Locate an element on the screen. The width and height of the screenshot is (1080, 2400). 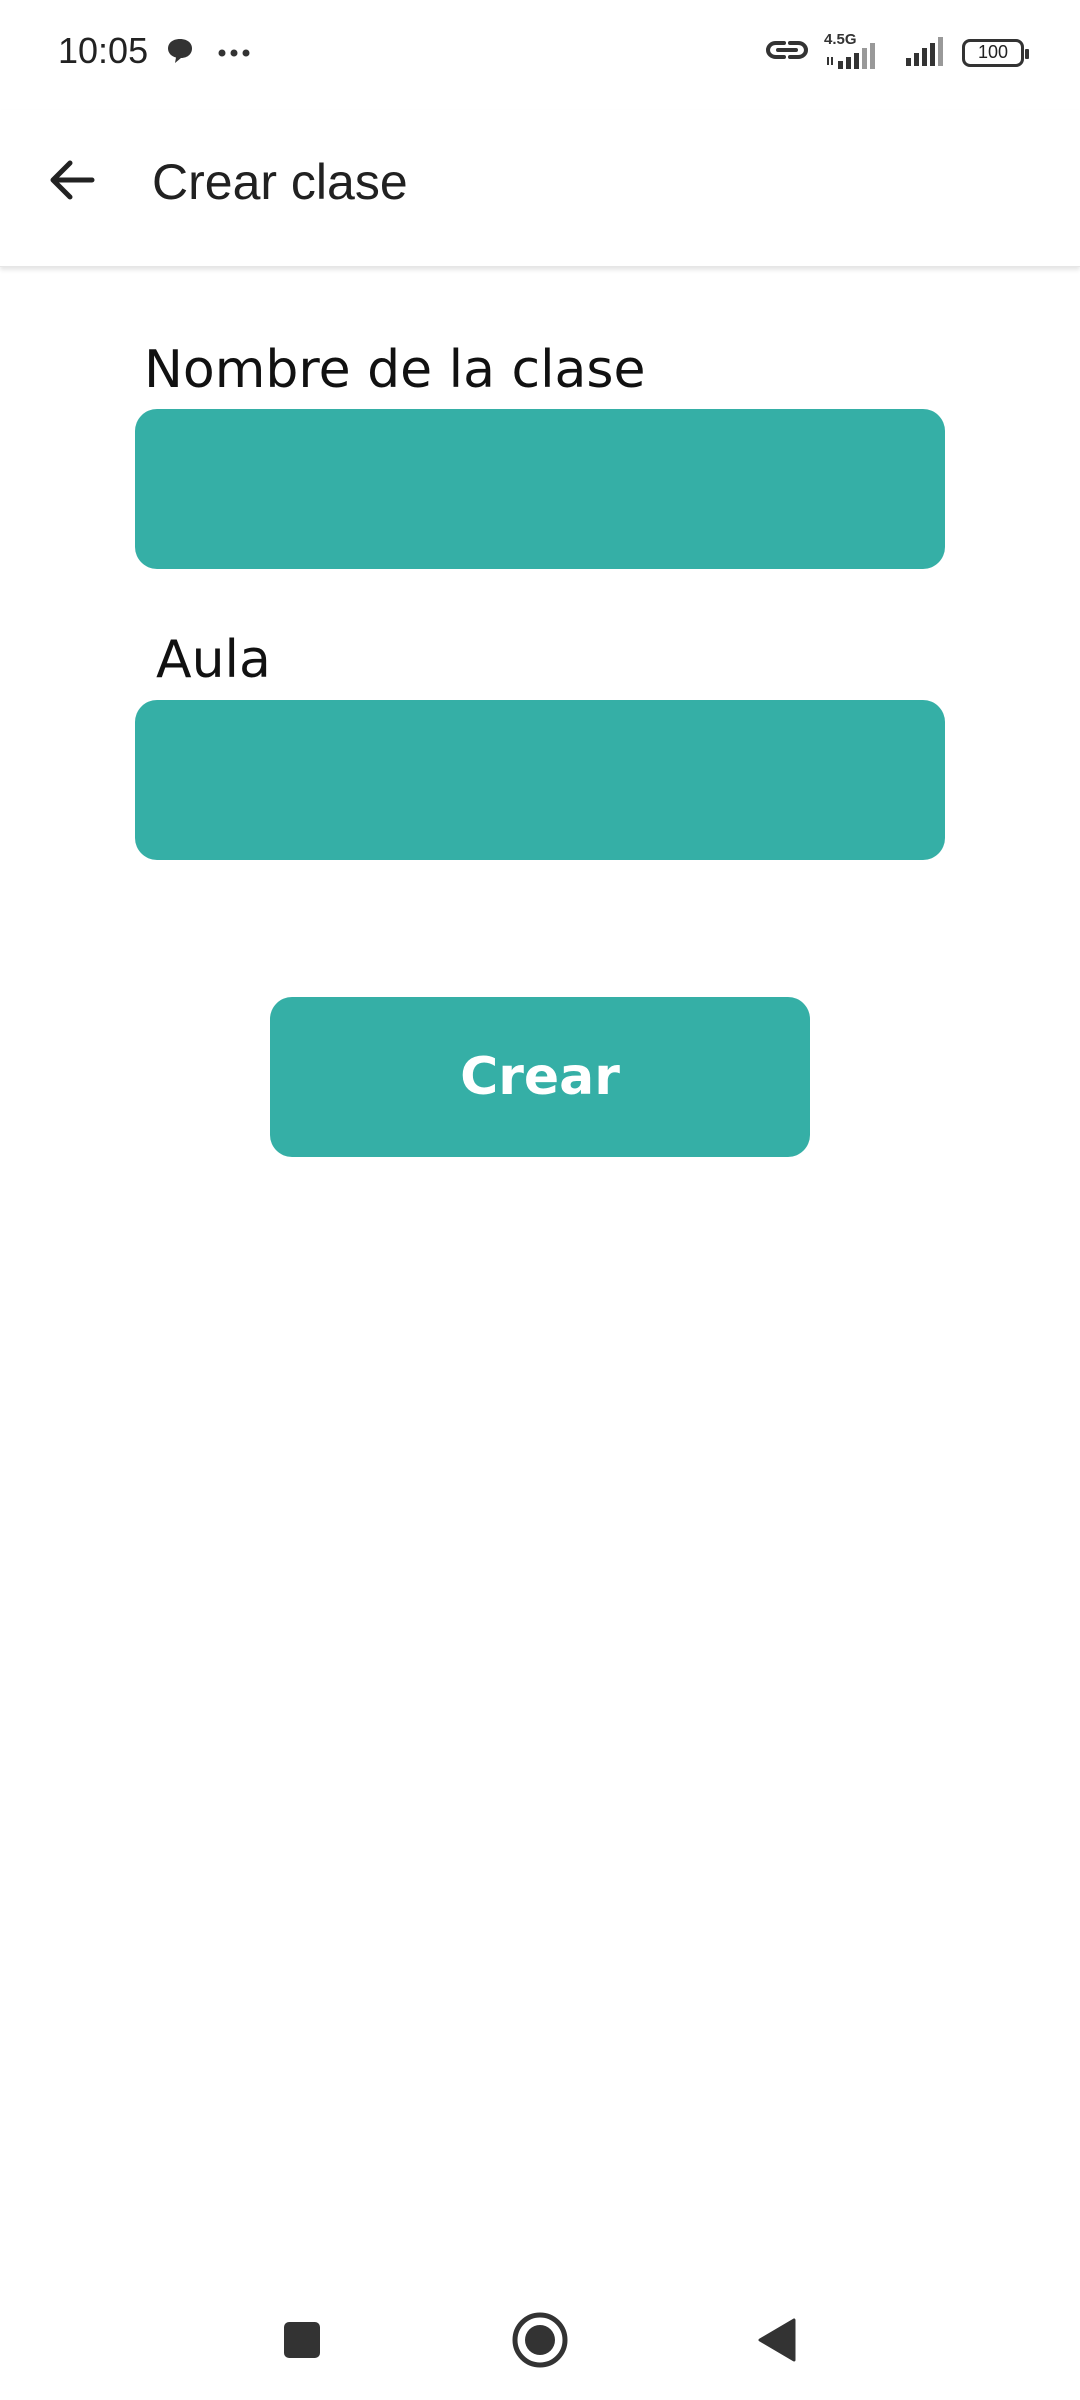
navigation-bar is located at coordinates (540, 2340).